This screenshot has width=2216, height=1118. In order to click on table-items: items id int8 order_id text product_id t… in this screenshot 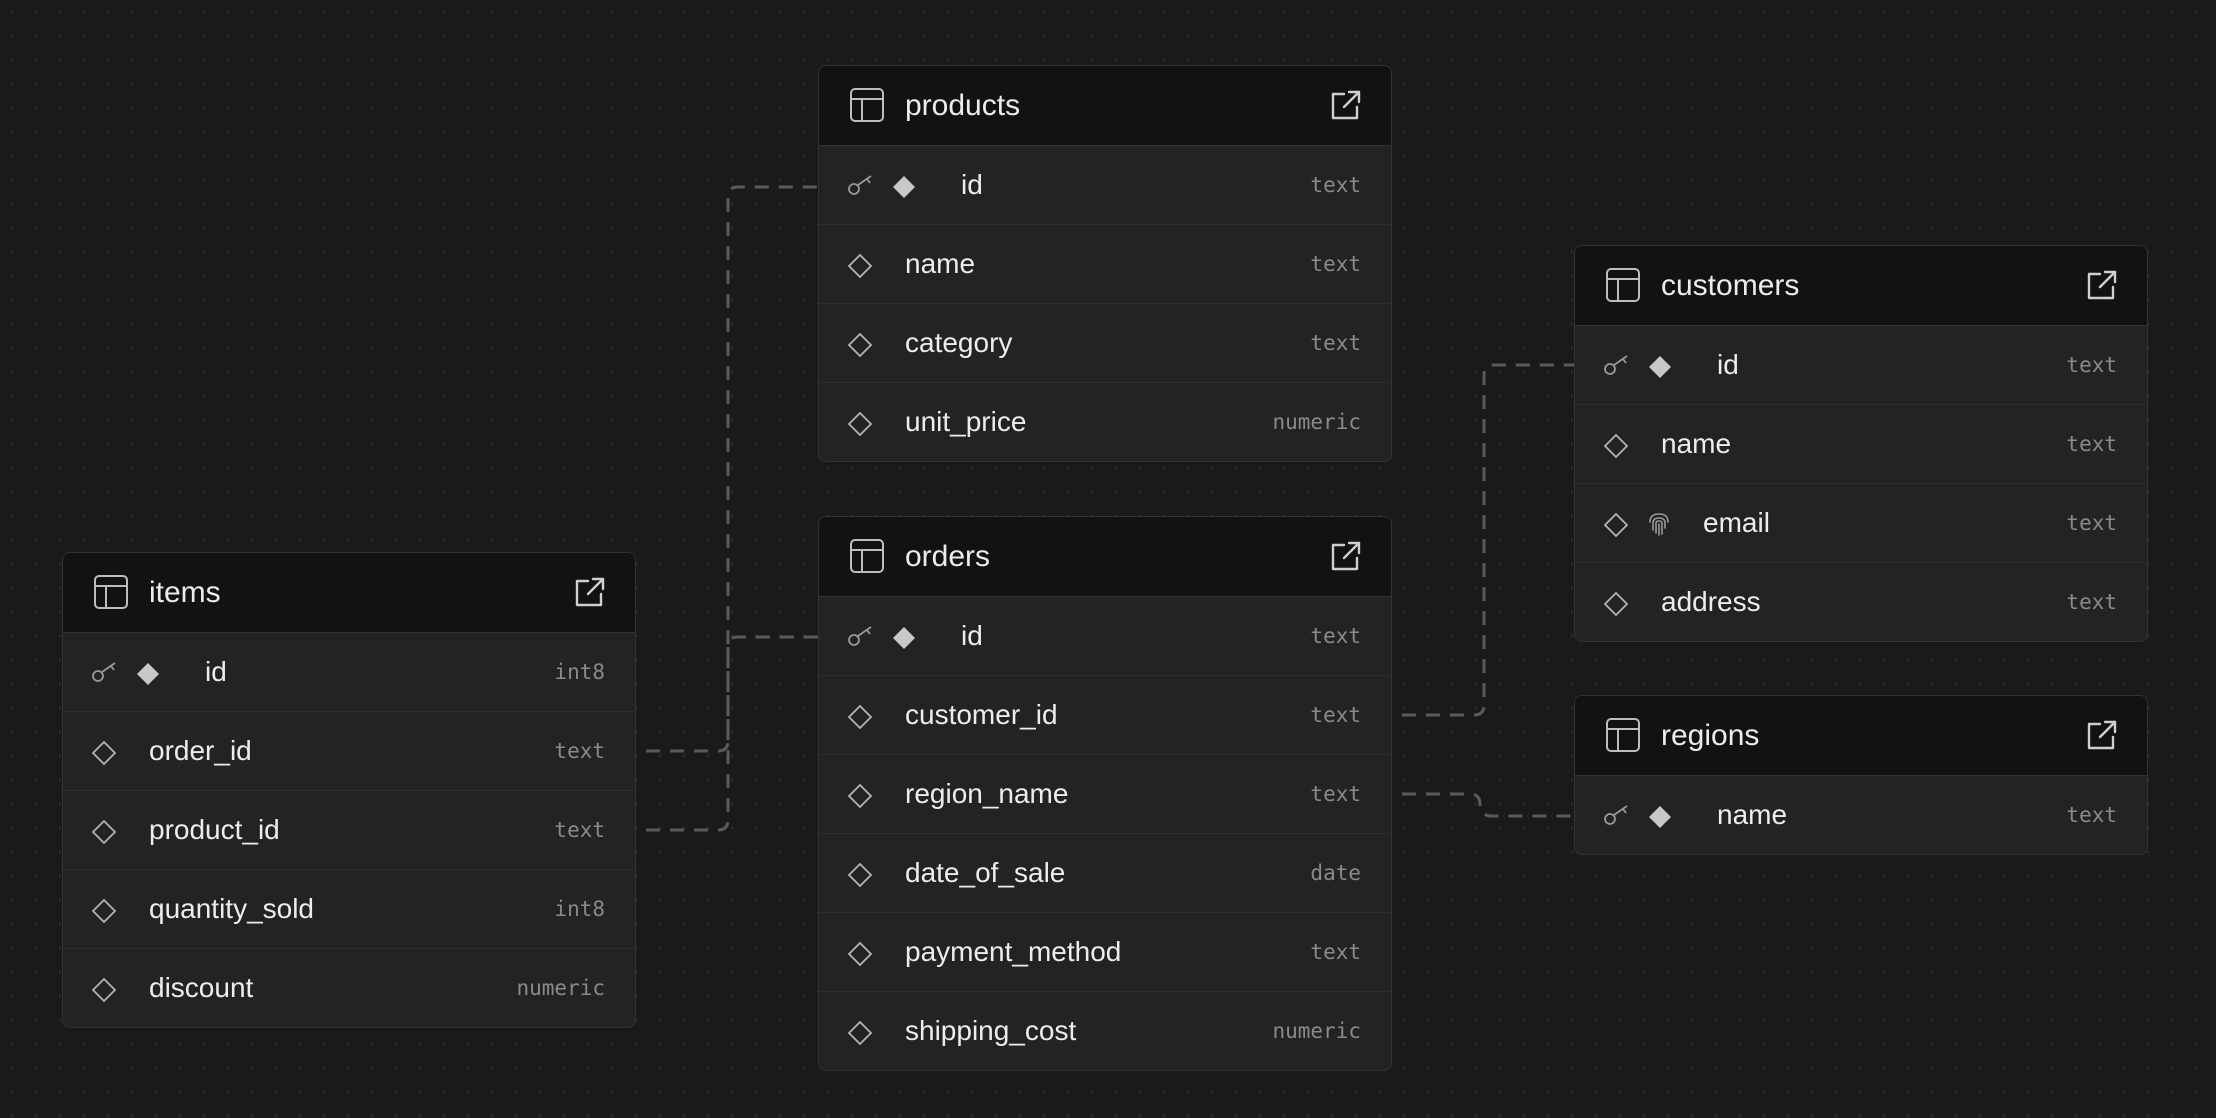, I will do `click(349, 790)`.